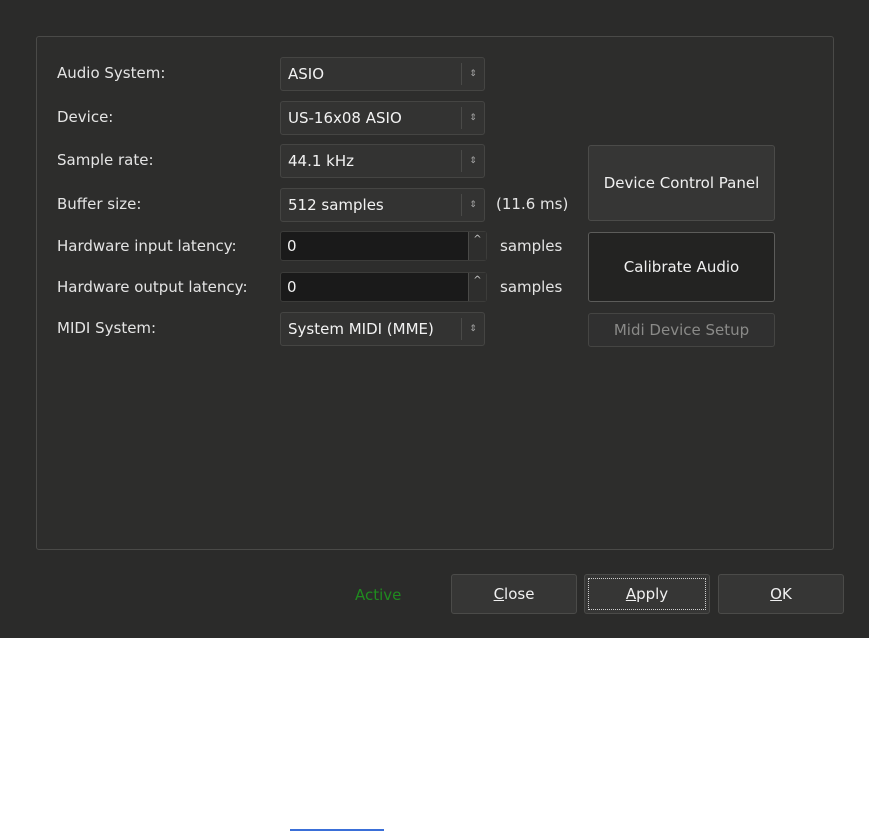 This screenshot has width=869, height=833. Describe the element at coordinates (382, 74) in the screenshot. I see `audio-system-combo: ASIO ⇕` at that location.